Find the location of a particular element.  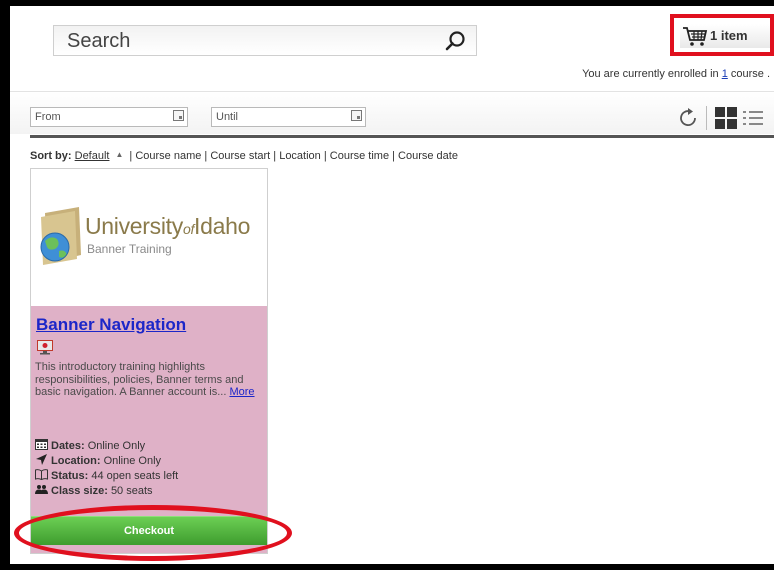

course-title-link: Banner Navigation is located at coordinates (111, 325).